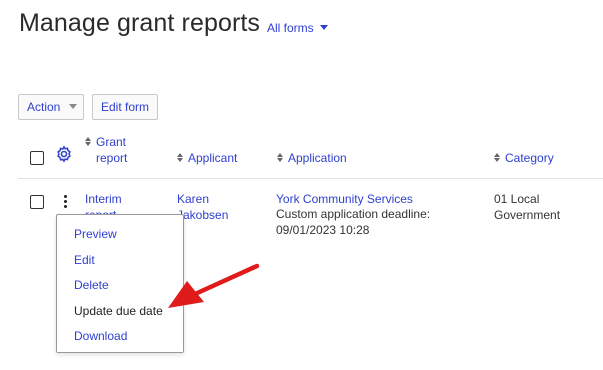 The image size is (603, 370). What do you see at coordinates (37, 202) in the screenshot?
I see `row-checkbox` at bounding box center [37, 202].